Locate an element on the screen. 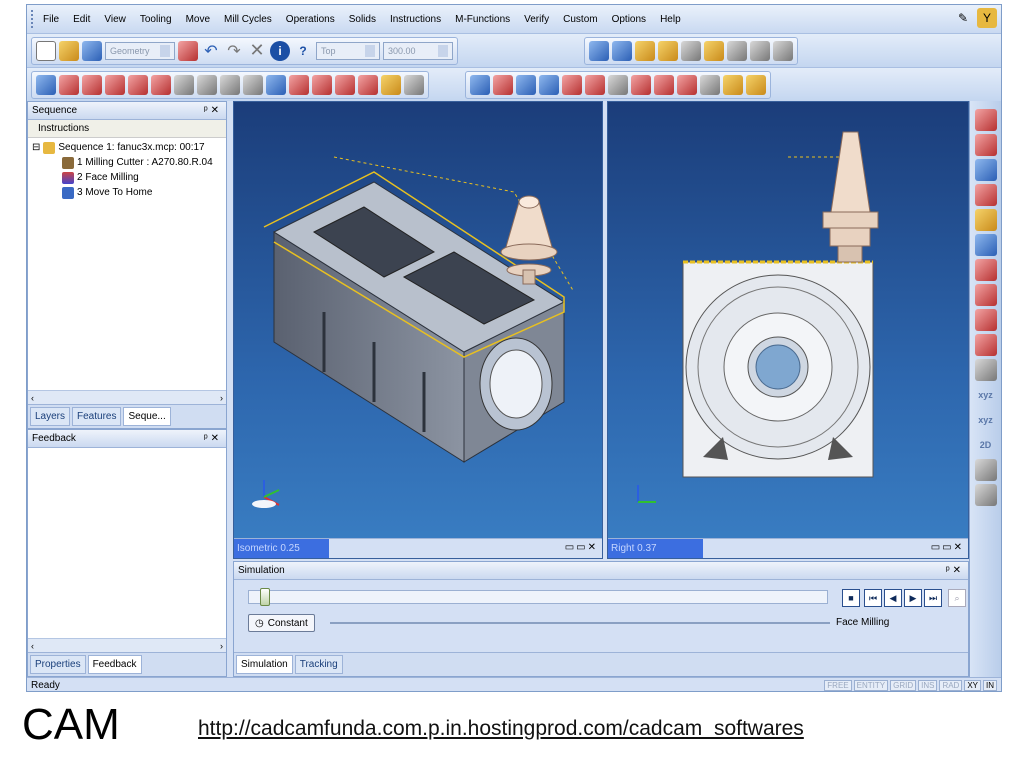 Image resolution: width=1024 pixels, height=768 pixels. grid-icon is located at coordinates (783, 50).